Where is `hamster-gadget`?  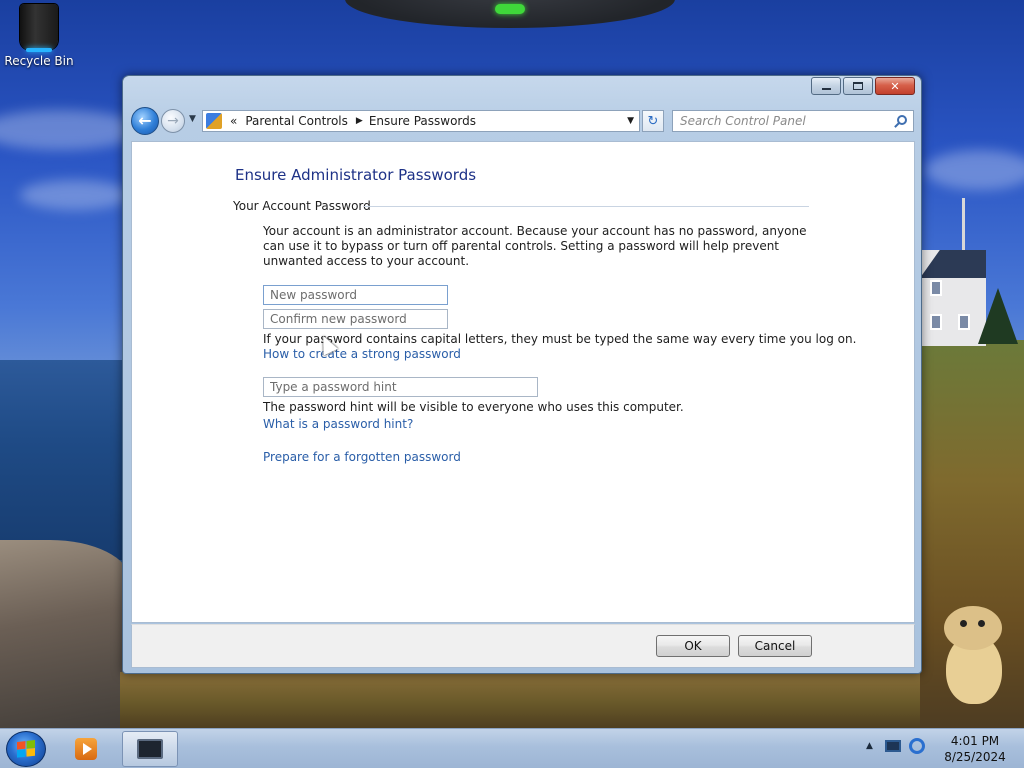 hamster-gadget is located at coordinates (973, 656).